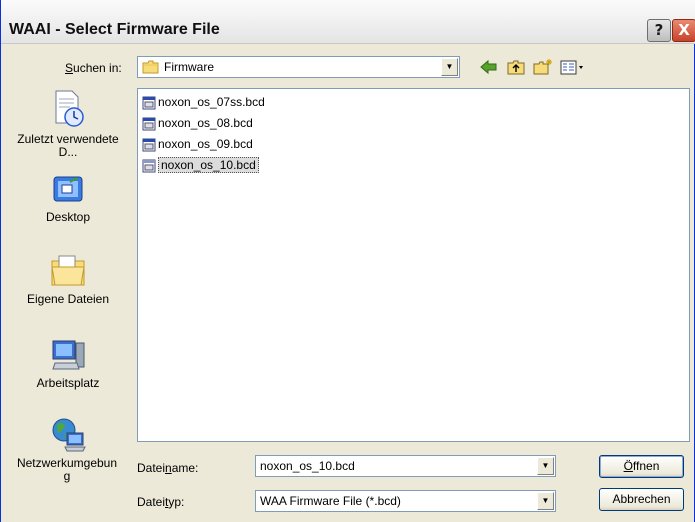 The height and width of the screenshot is (522, 695). What do you see at coordinates (572, 67) in the screenshot?
I see `view-menu-icon` at bounding box center [572, 67].